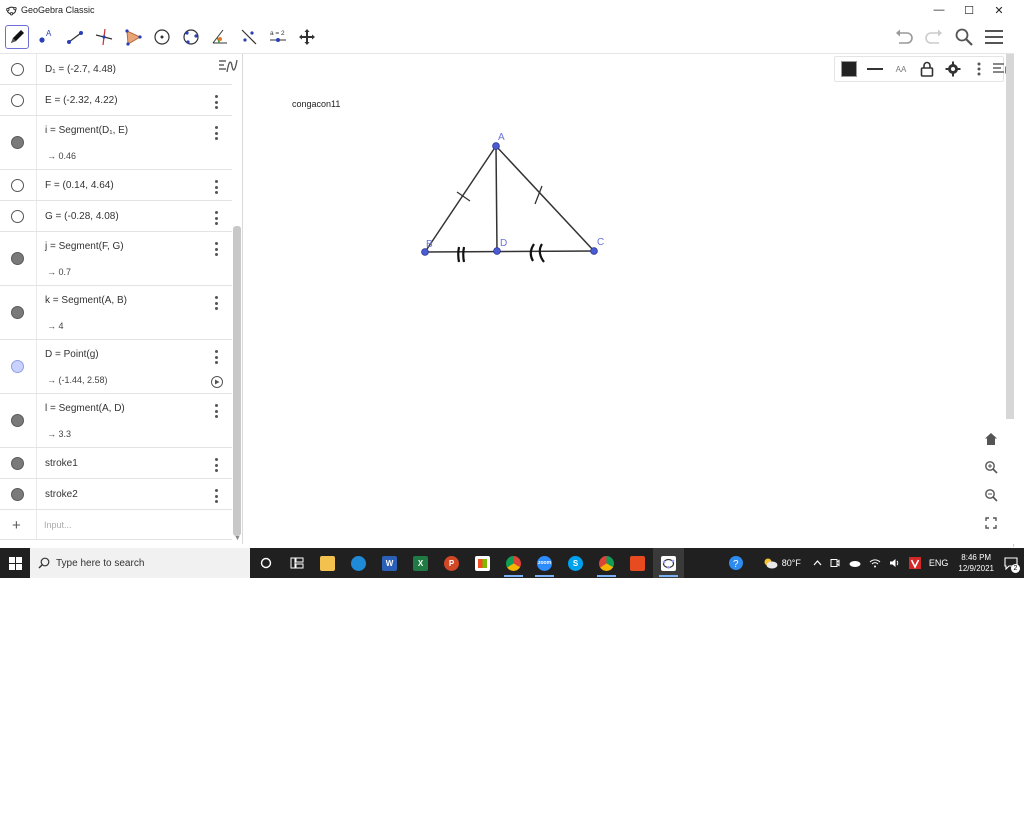 The width and height of the screenshot is (1024, 827). What do you see at coordinates (482, 563) in the screenshot?
I see `store-app` at bounding box center [482, 563].